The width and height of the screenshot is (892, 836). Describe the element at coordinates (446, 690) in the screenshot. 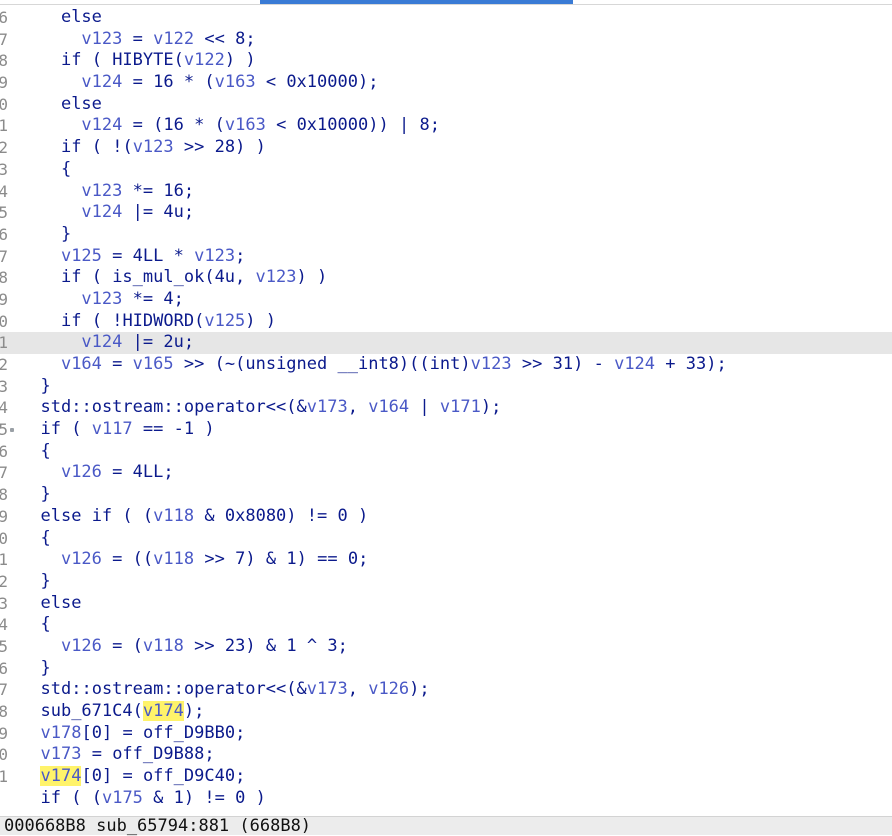

I see `code-line: 7 std::ostream::operator<<(&v173, v126);` at that location.